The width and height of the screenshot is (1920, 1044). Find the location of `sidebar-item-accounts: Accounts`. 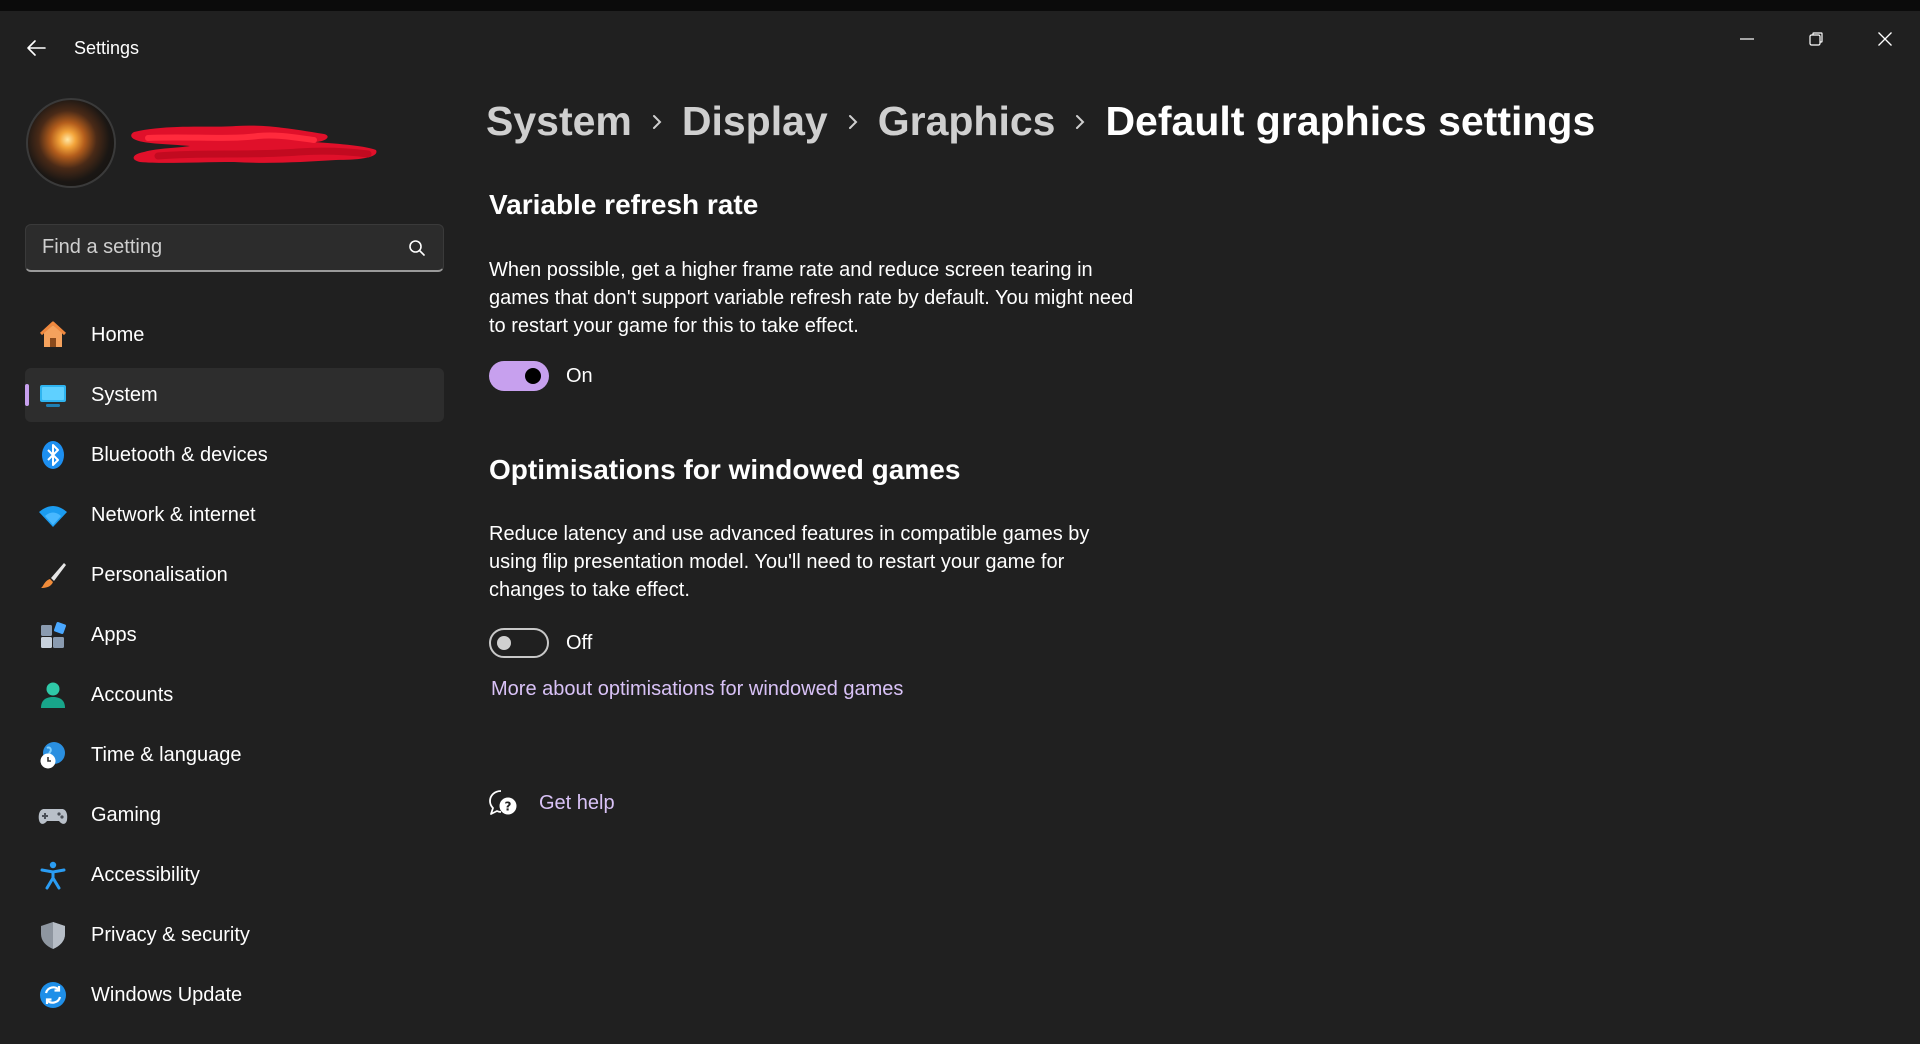

sidebar-item-accounts: Accounts is located at coordinates (234, 695).